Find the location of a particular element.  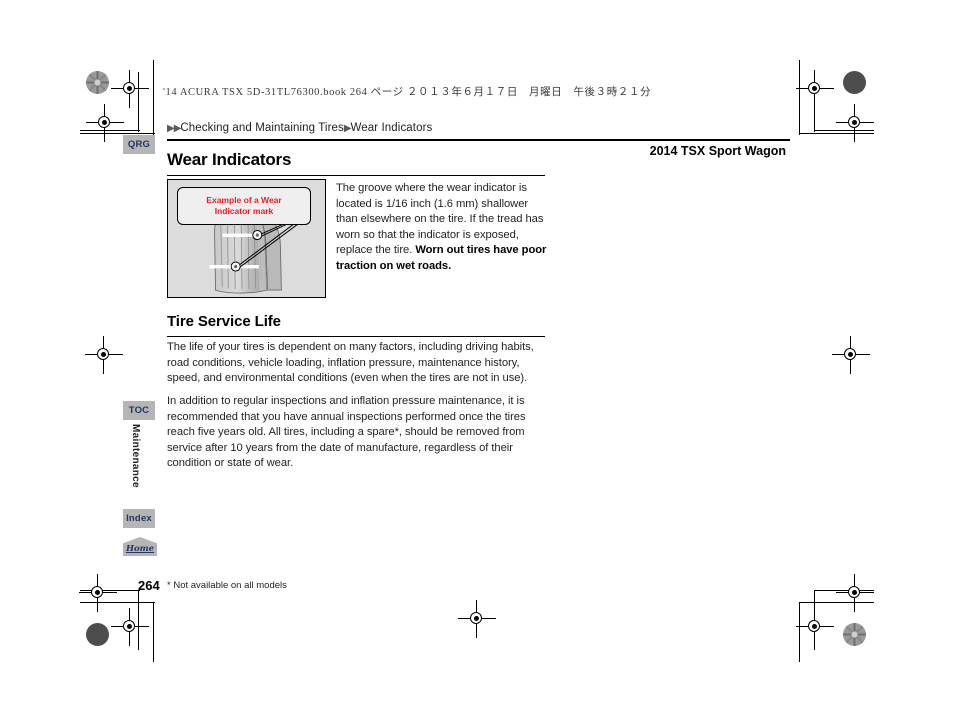

sidebar-tab-index: Index is located at coordinates (139, 518).